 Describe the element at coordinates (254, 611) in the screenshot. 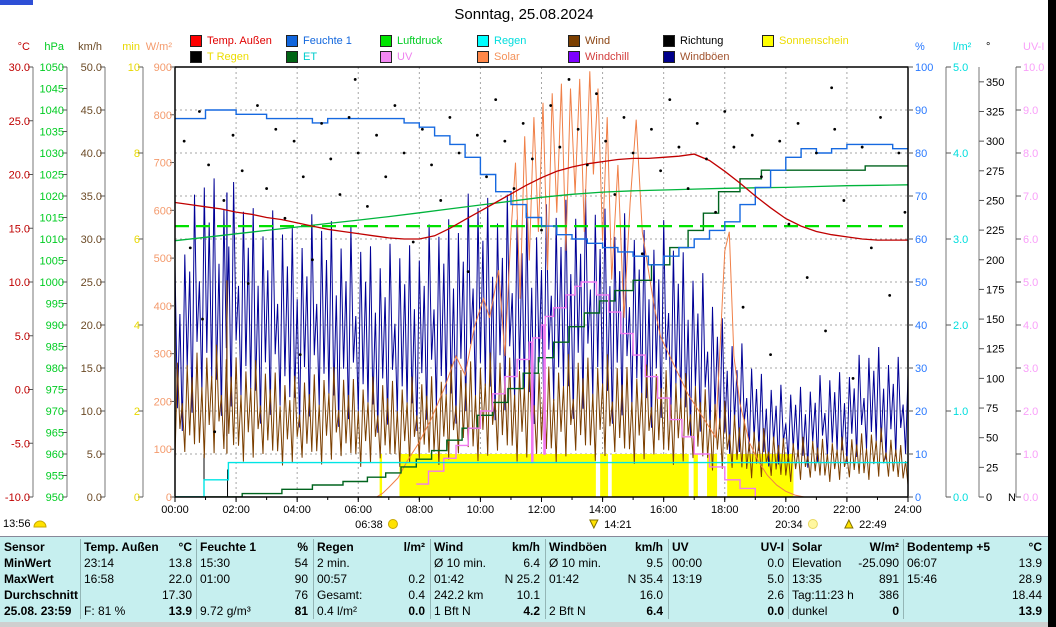

I see `table-cell: 9.72 g/m³ 81` at that location.